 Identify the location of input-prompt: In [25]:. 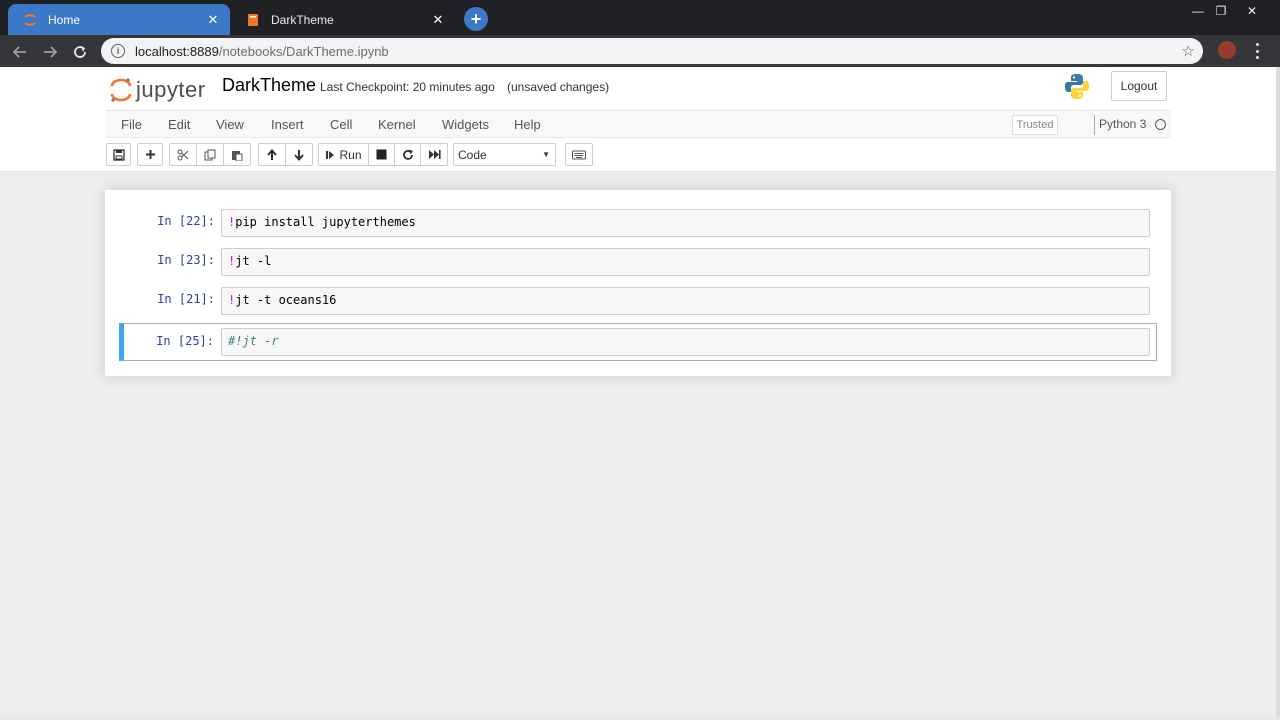
(185, 341).